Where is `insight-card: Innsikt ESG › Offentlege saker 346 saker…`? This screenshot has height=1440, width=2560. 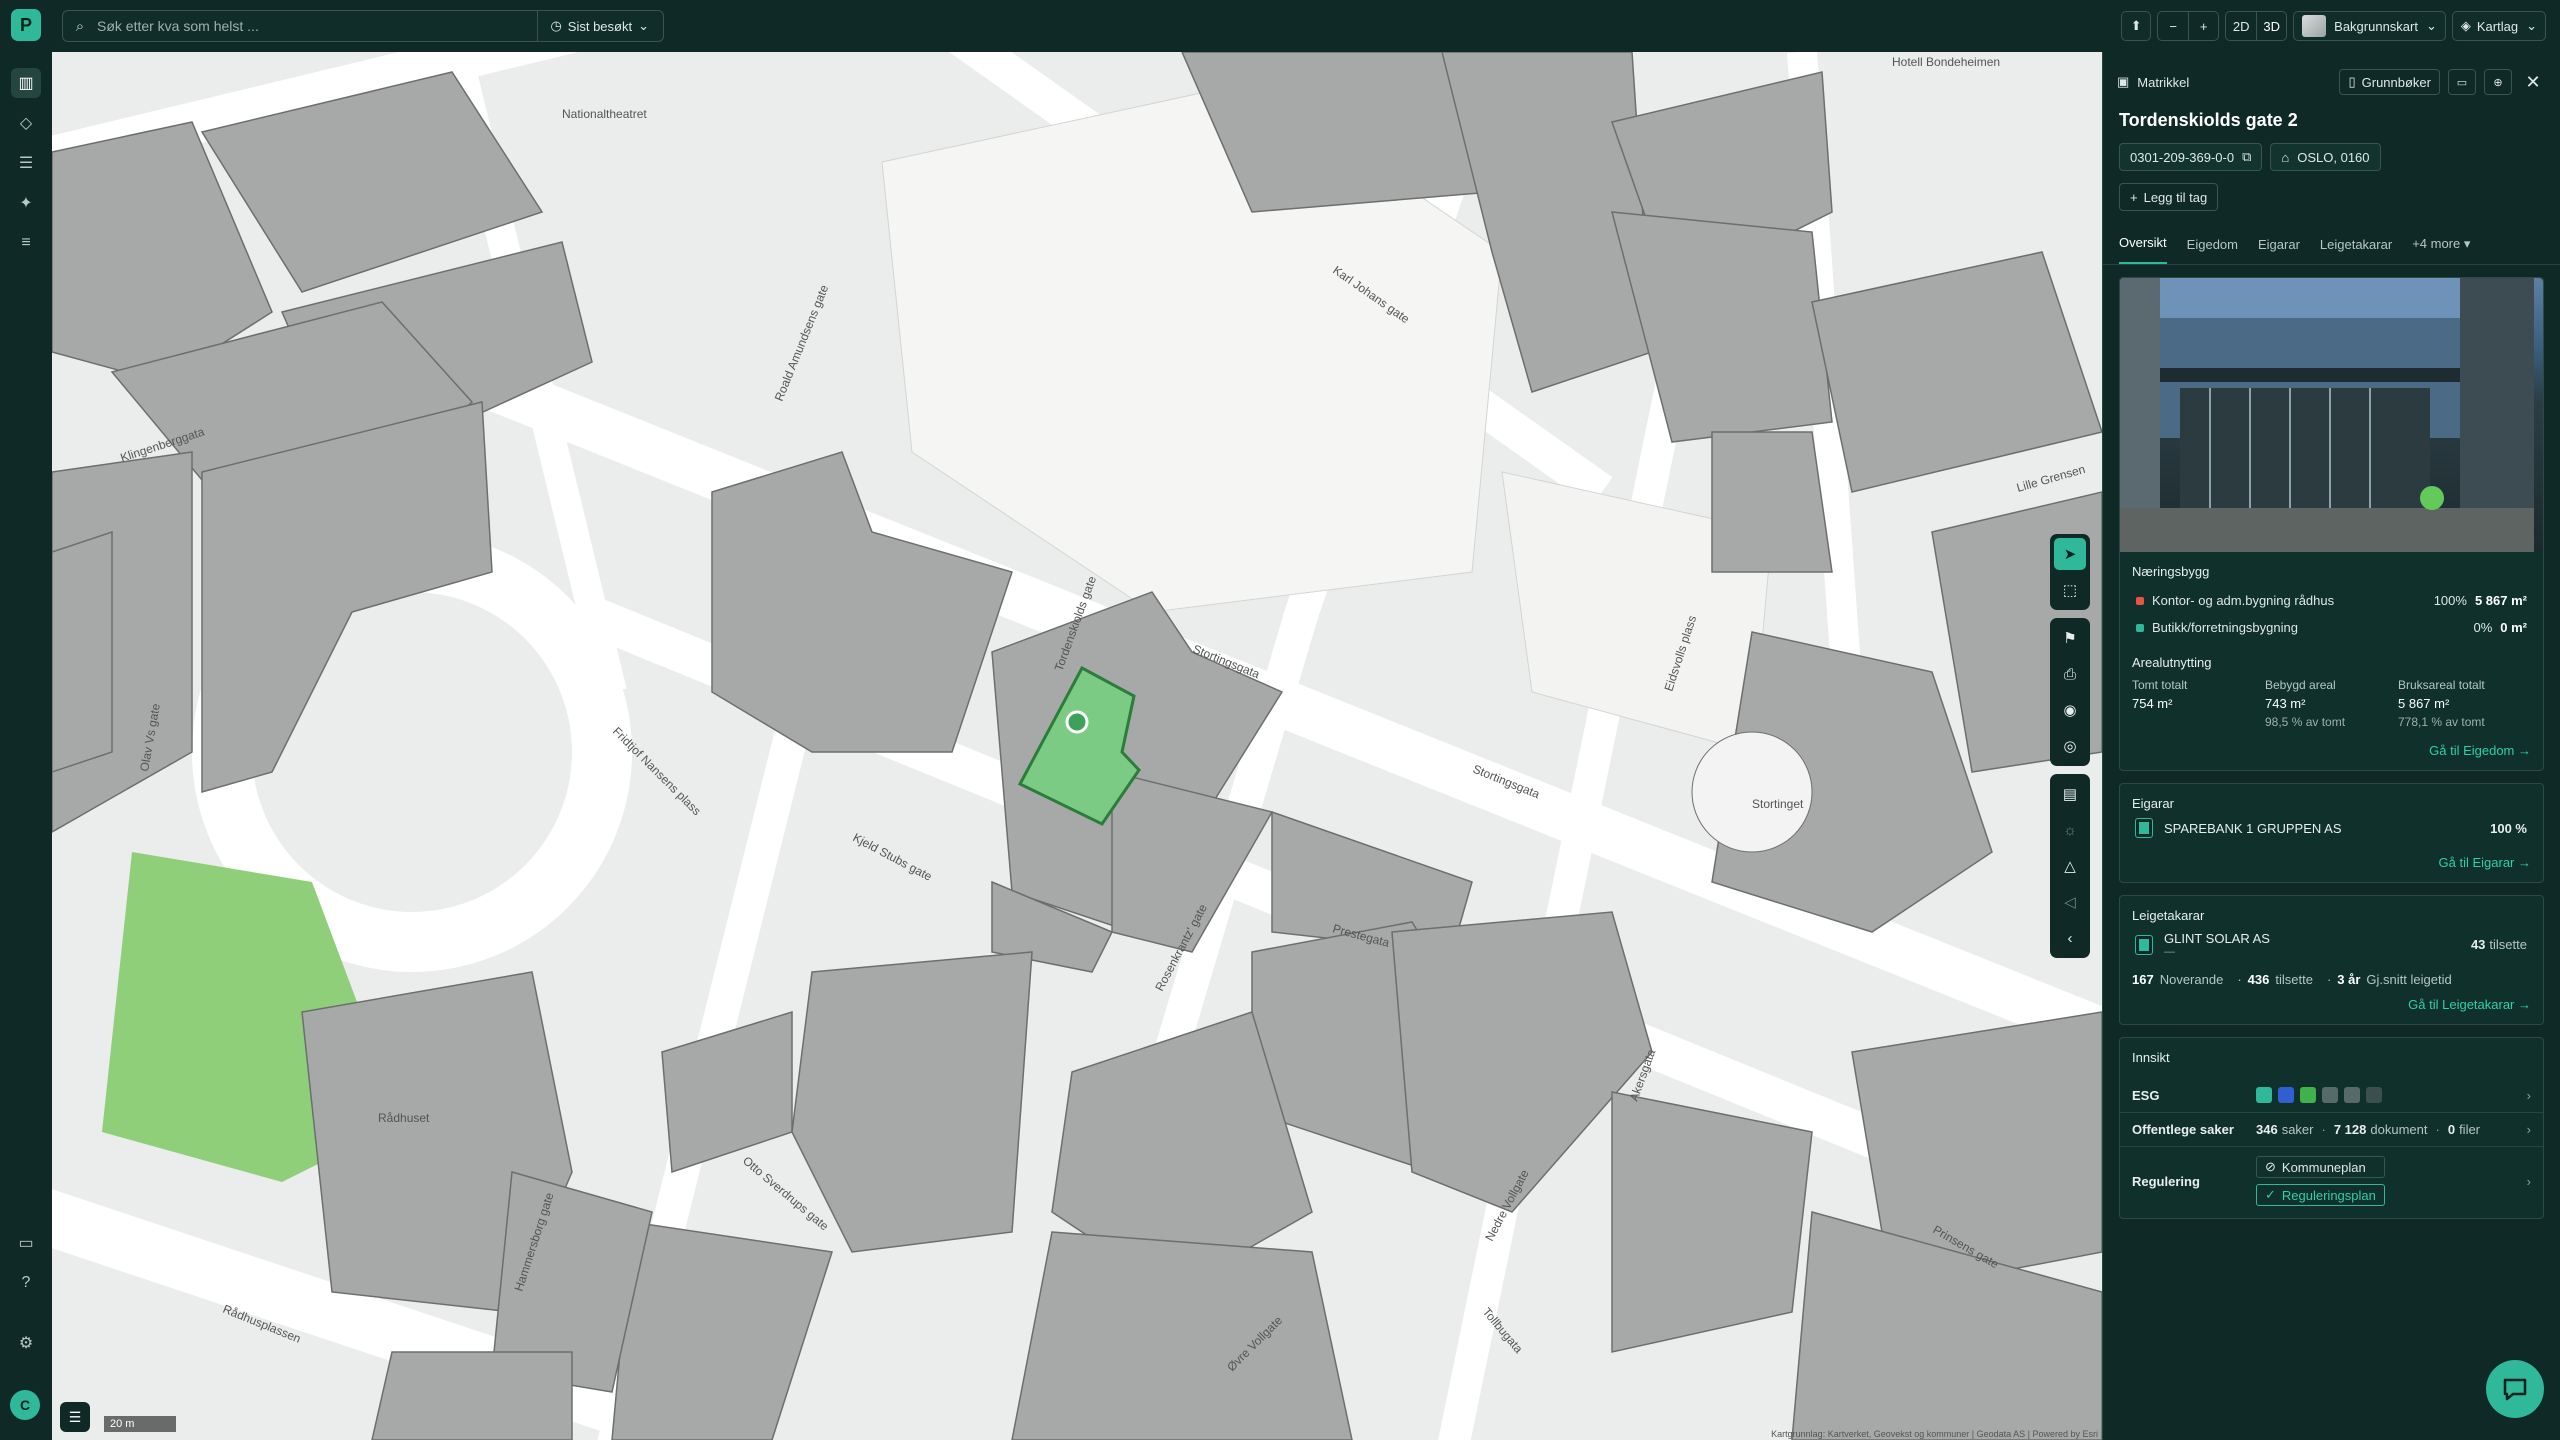
insight-card: Innsikt ESG › Offentlege saker 346 saker… is located at coordinates (2331, 1128).